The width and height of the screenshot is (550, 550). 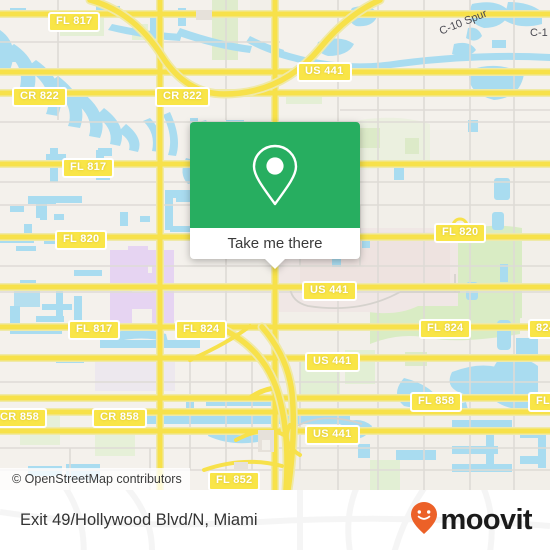 What do you see at coordinates (436, 402) in the screenshot?
I see `road-shield-label: FL 858` at bounding box center [436, 402].